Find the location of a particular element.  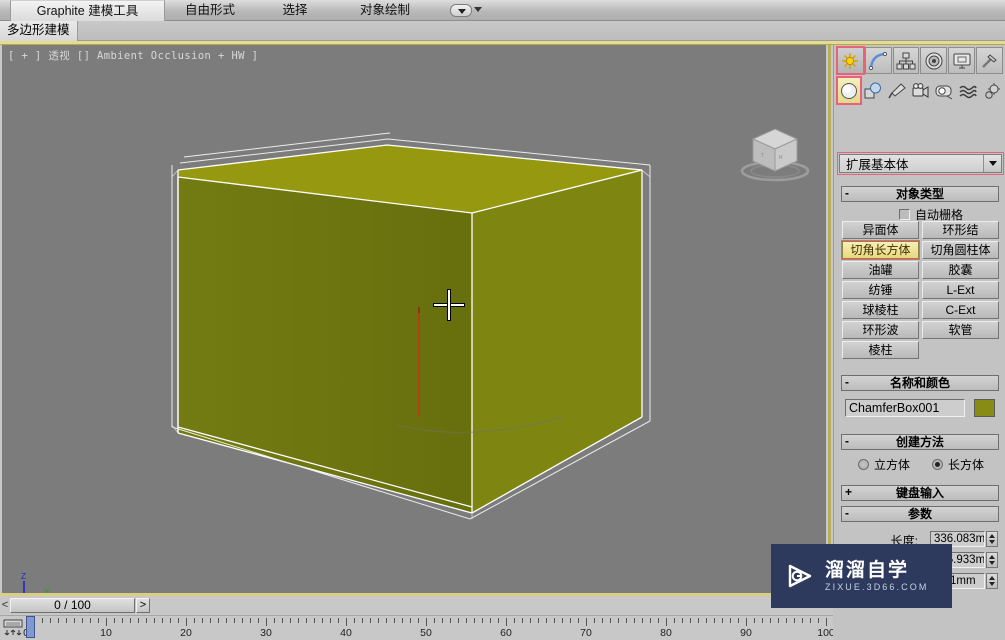

param-spinner-height is located at coordinates (992, 581).